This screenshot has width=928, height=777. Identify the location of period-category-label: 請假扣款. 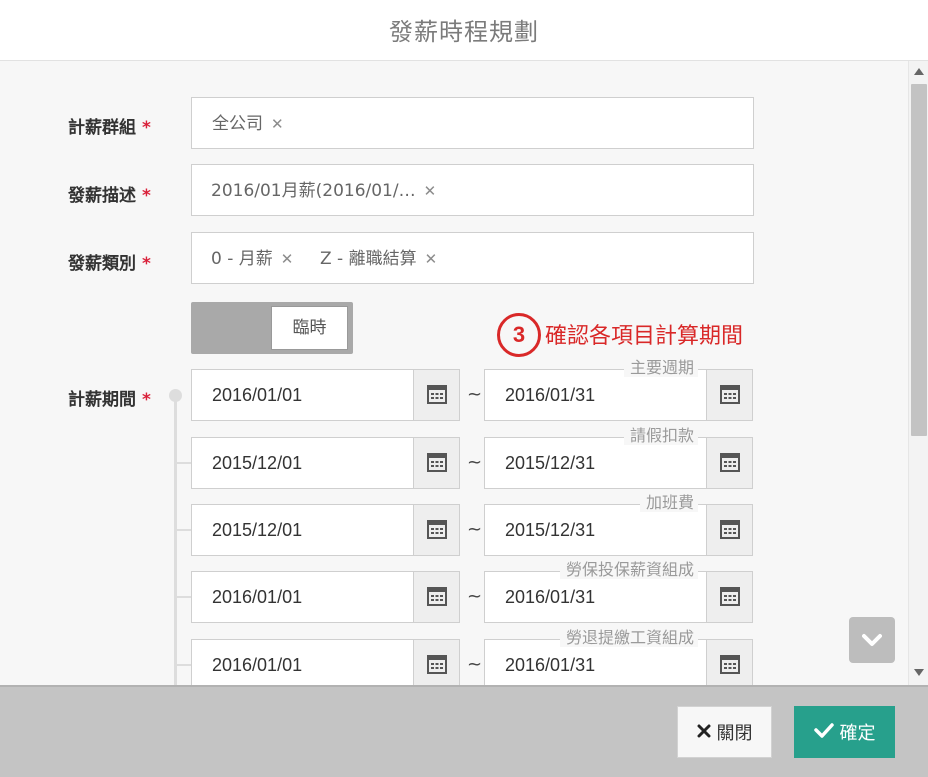
(660, 436).